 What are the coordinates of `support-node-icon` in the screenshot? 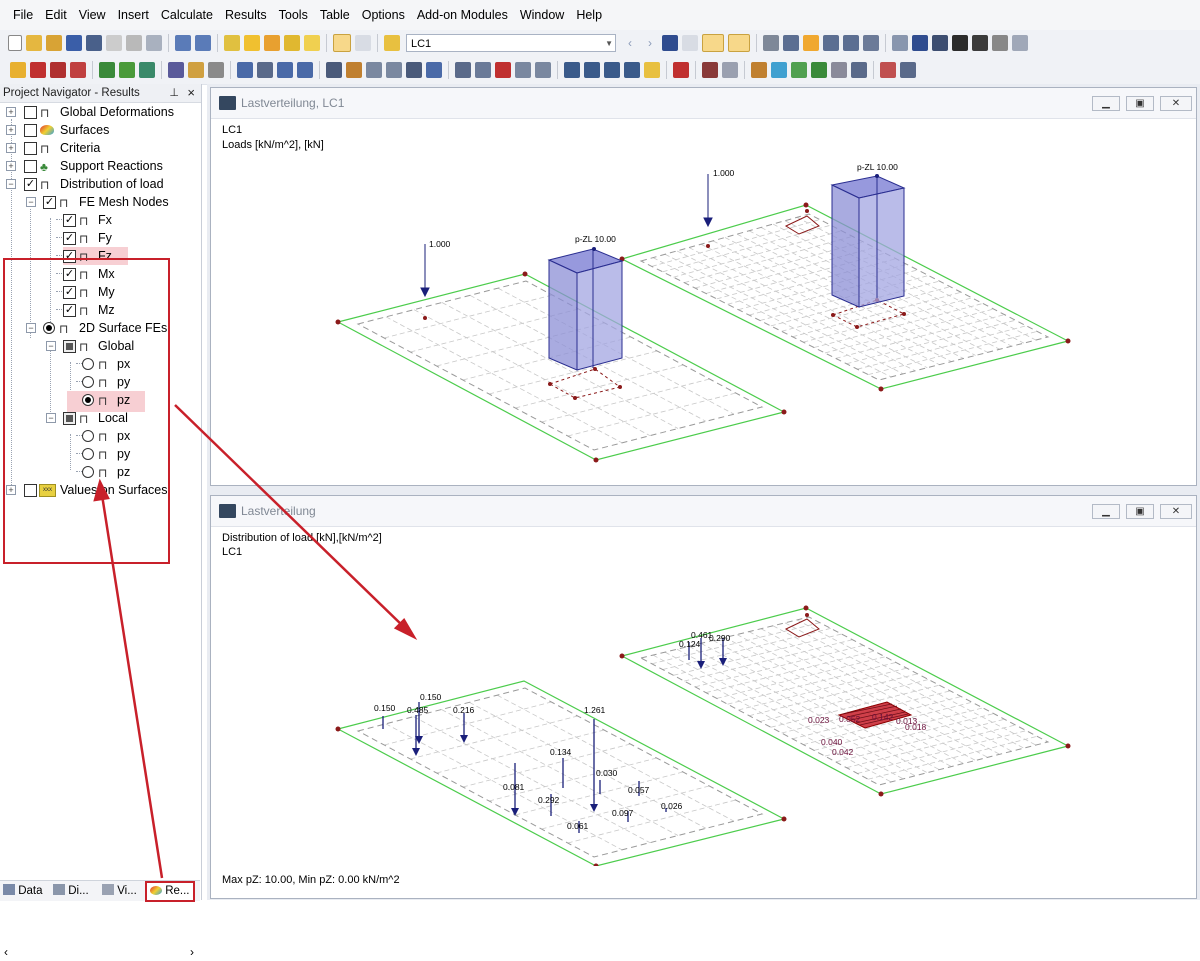 It's located at (107, 70).